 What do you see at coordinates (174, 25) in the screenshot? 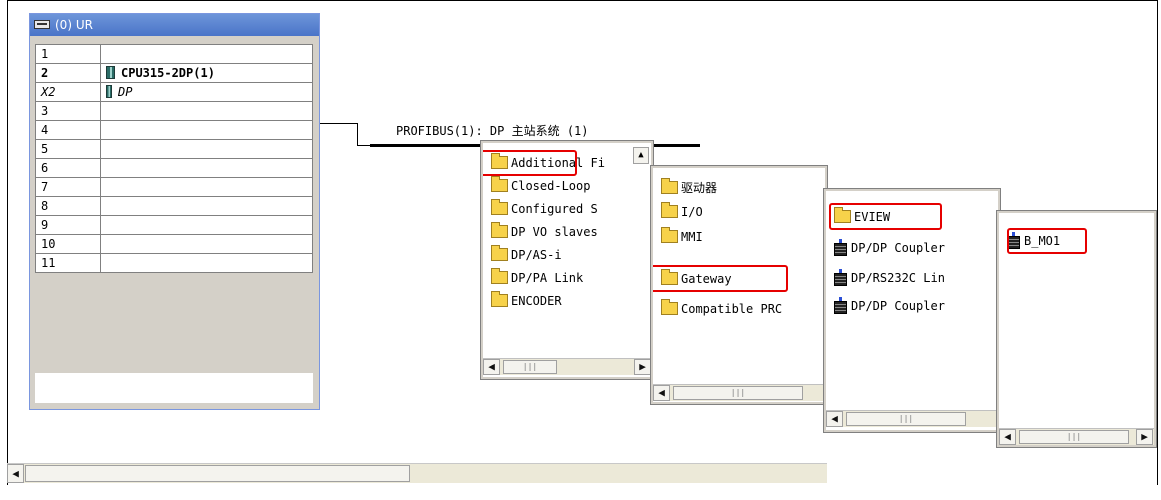
I see `rack-title-bar: (0) UR` at bounding box center [174, 25].